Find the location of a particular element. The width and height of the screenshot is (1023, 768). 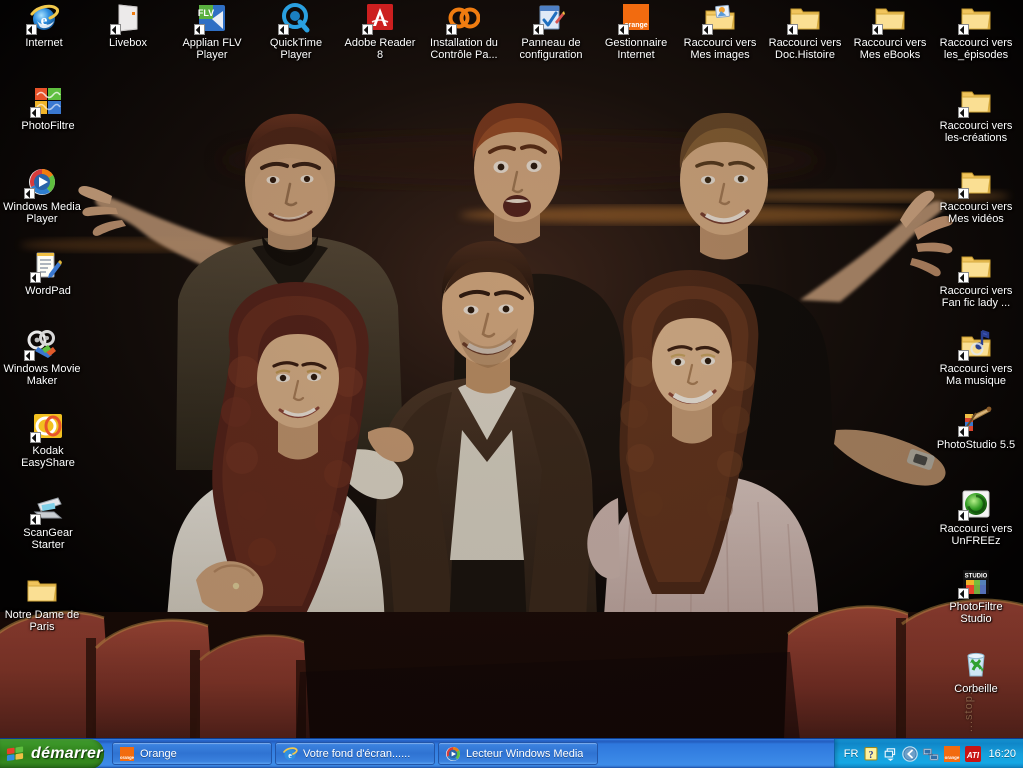

window-stack-icon is located at coordinates (890, 754).